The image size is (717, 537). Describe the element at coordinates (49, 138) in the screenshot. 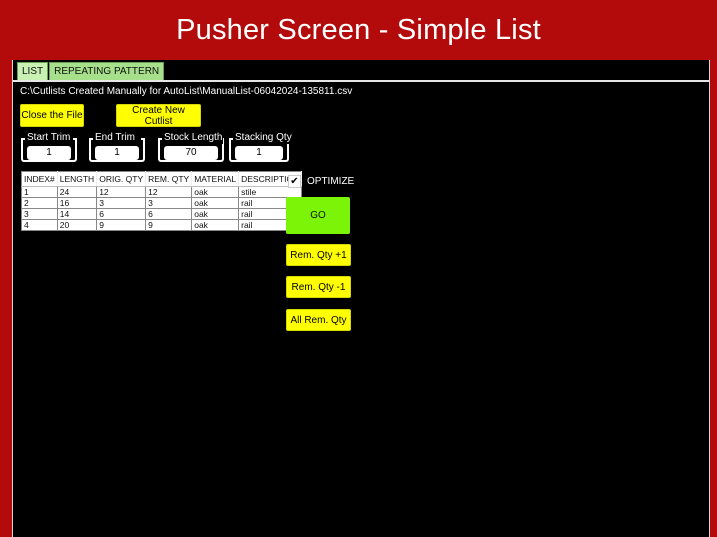

I see `start-trim-label: Start Trim` at that location.